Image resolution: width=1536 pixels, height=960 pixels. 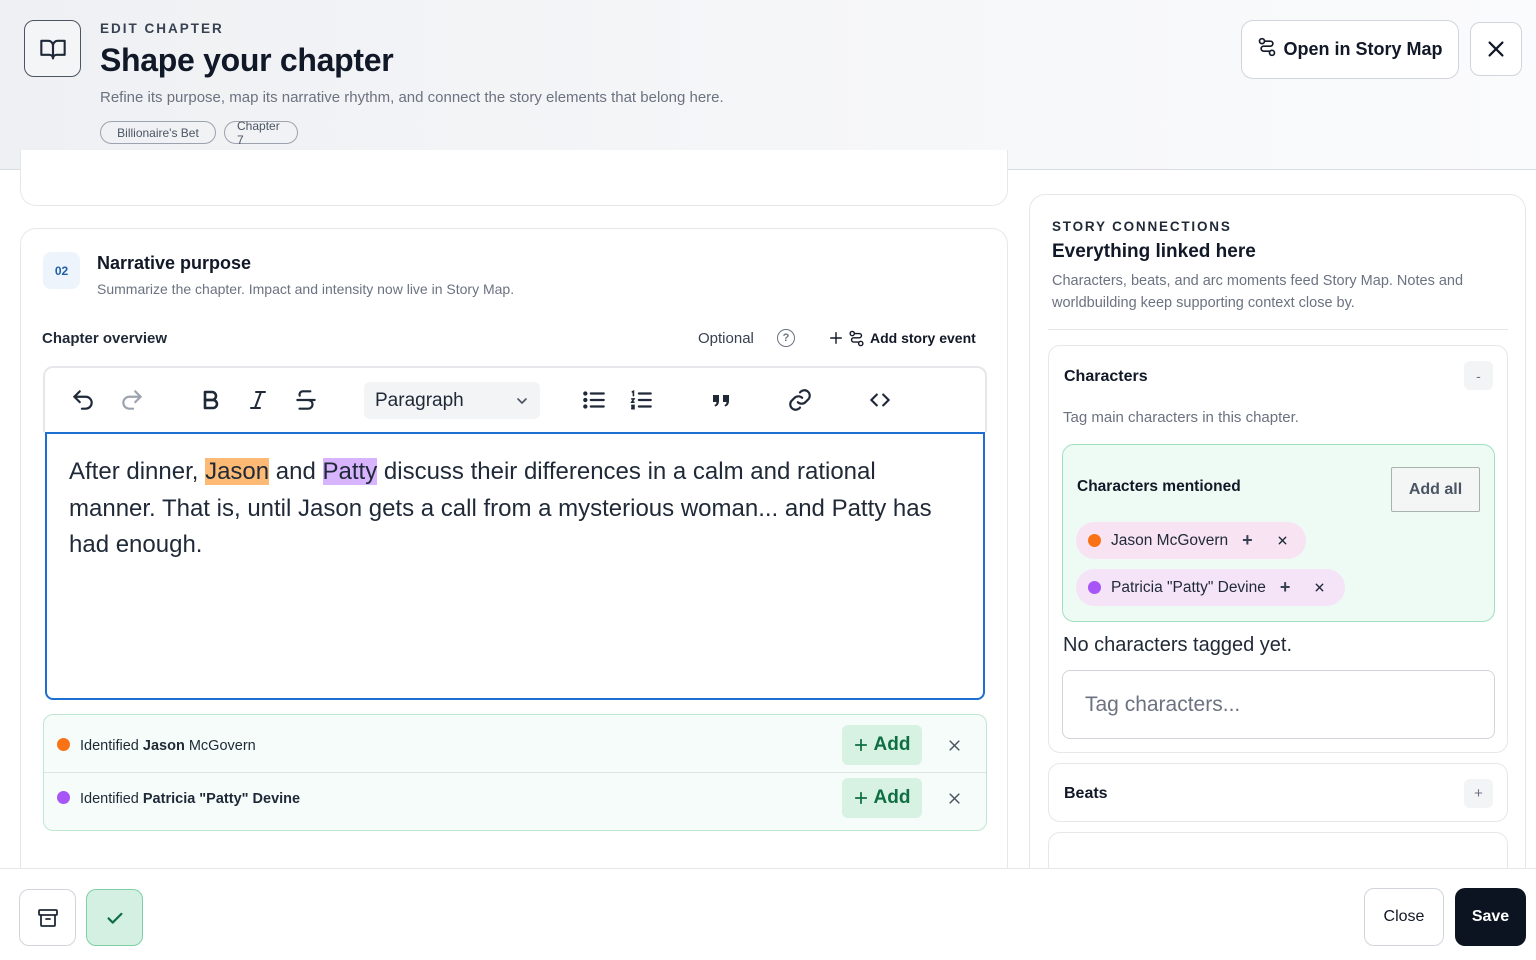 I want to click on save-button: Save, so click(x=1490, y=917).